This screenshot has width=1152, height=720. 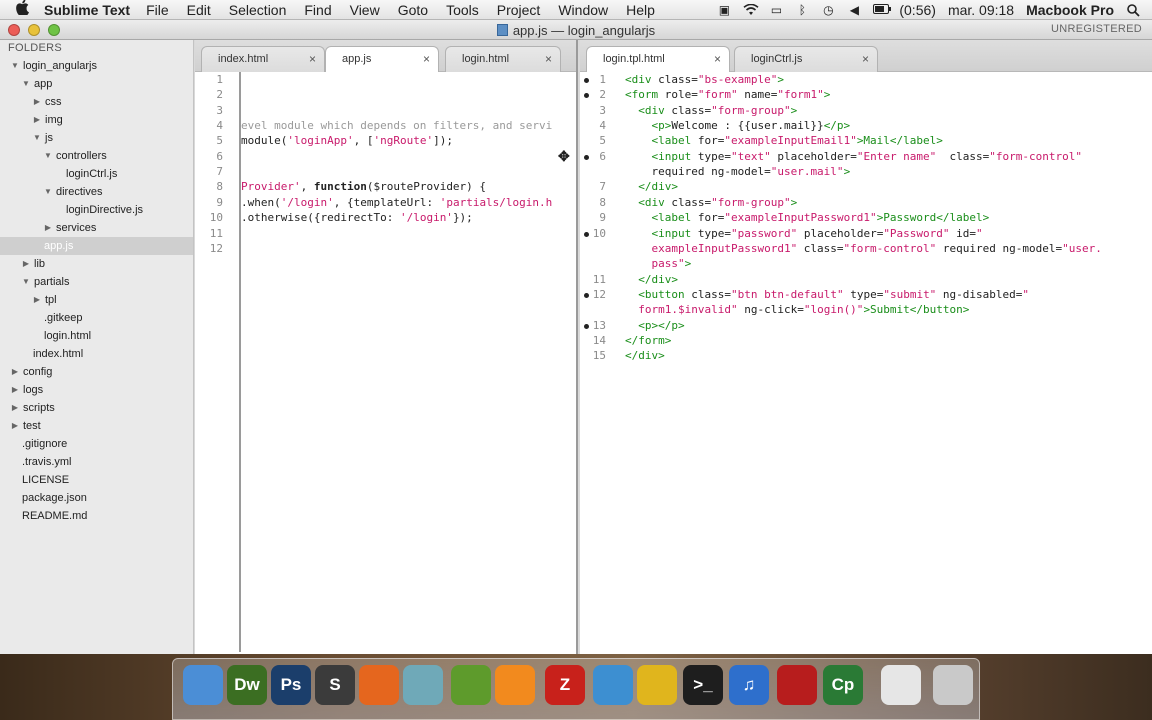 What do you see at coordinates (797, 685) in the screenshot?
I see `acrobat-icon` at bounding box center [797, 685].